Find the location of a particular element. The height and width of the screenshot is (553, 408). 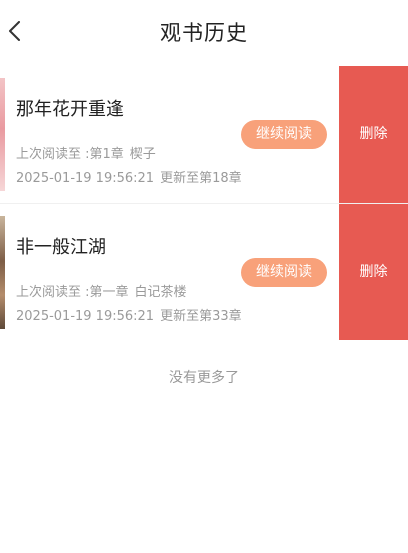

reading-meta: 2025-01-19 19:56:21 更新至第33章 is located at coordinates (129, 314).